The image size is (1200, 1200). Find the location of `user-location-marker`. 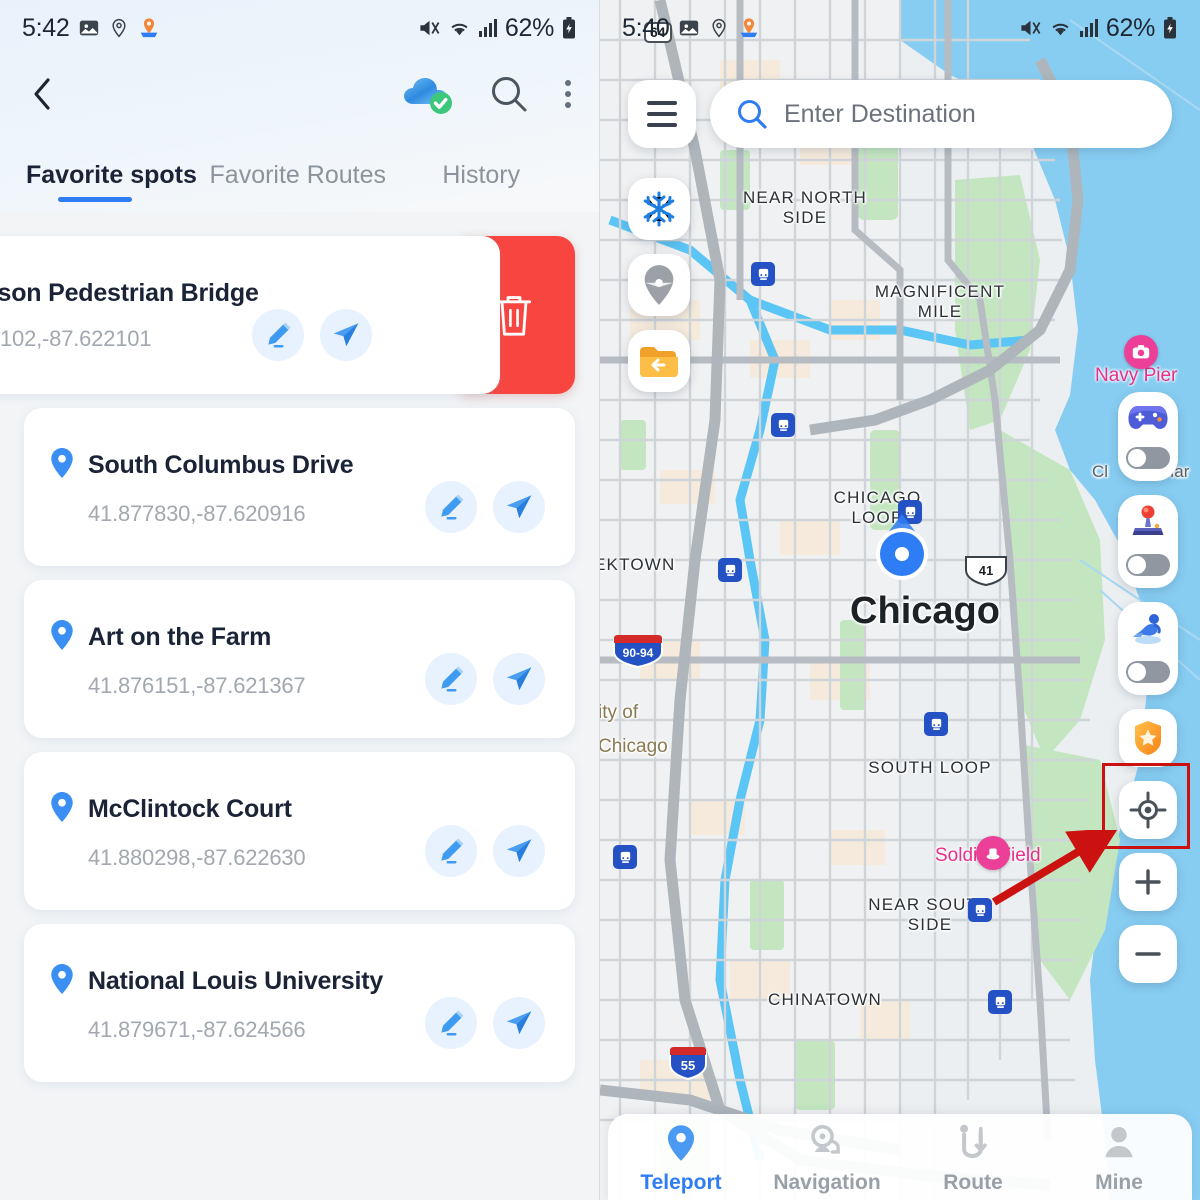

user-location-marker is located at coordinates (902, 549).